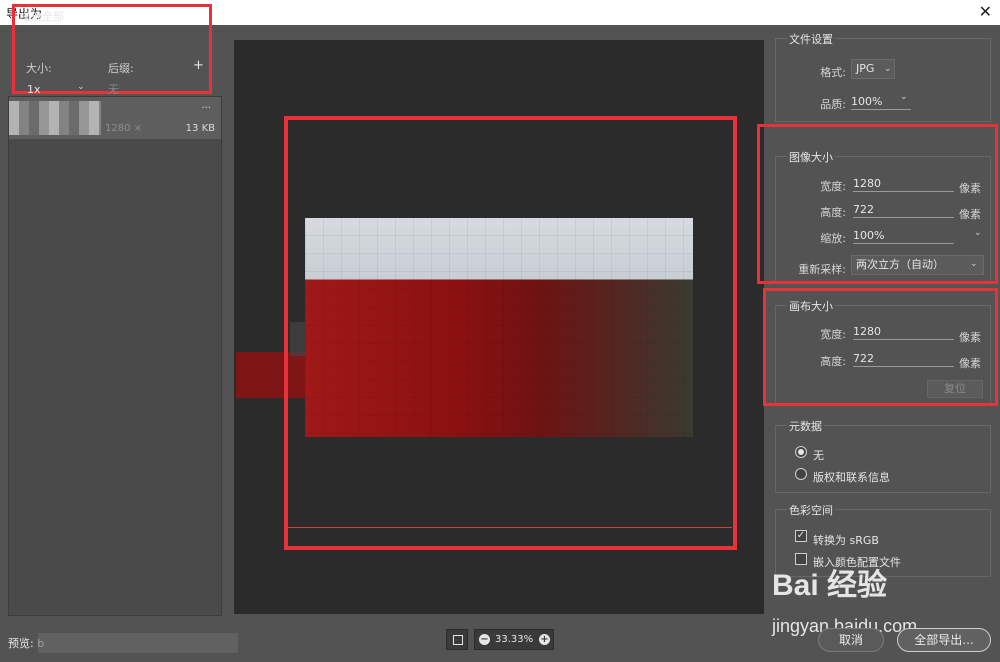  What do you see at coordinates (880, 347) in the screenshot?
I see `canvas-size-highlight` at bounding box center [880, 347].